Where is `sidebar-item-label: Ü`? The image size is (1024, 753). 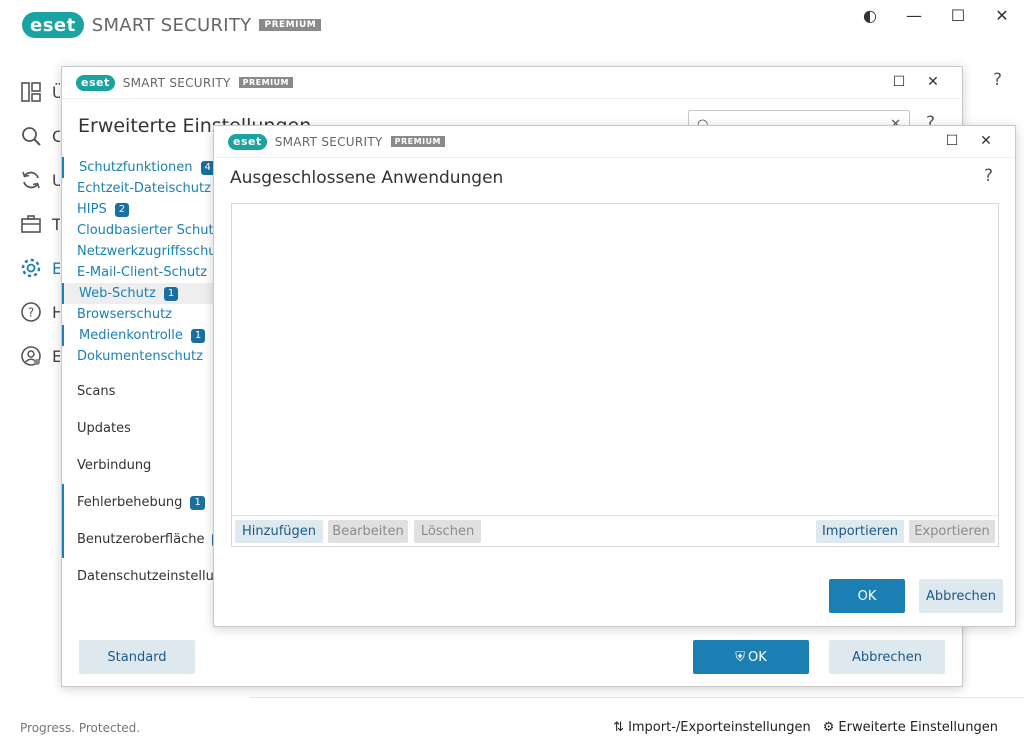 sidebar-item-label: Ü is located at coordinates (56, 92).